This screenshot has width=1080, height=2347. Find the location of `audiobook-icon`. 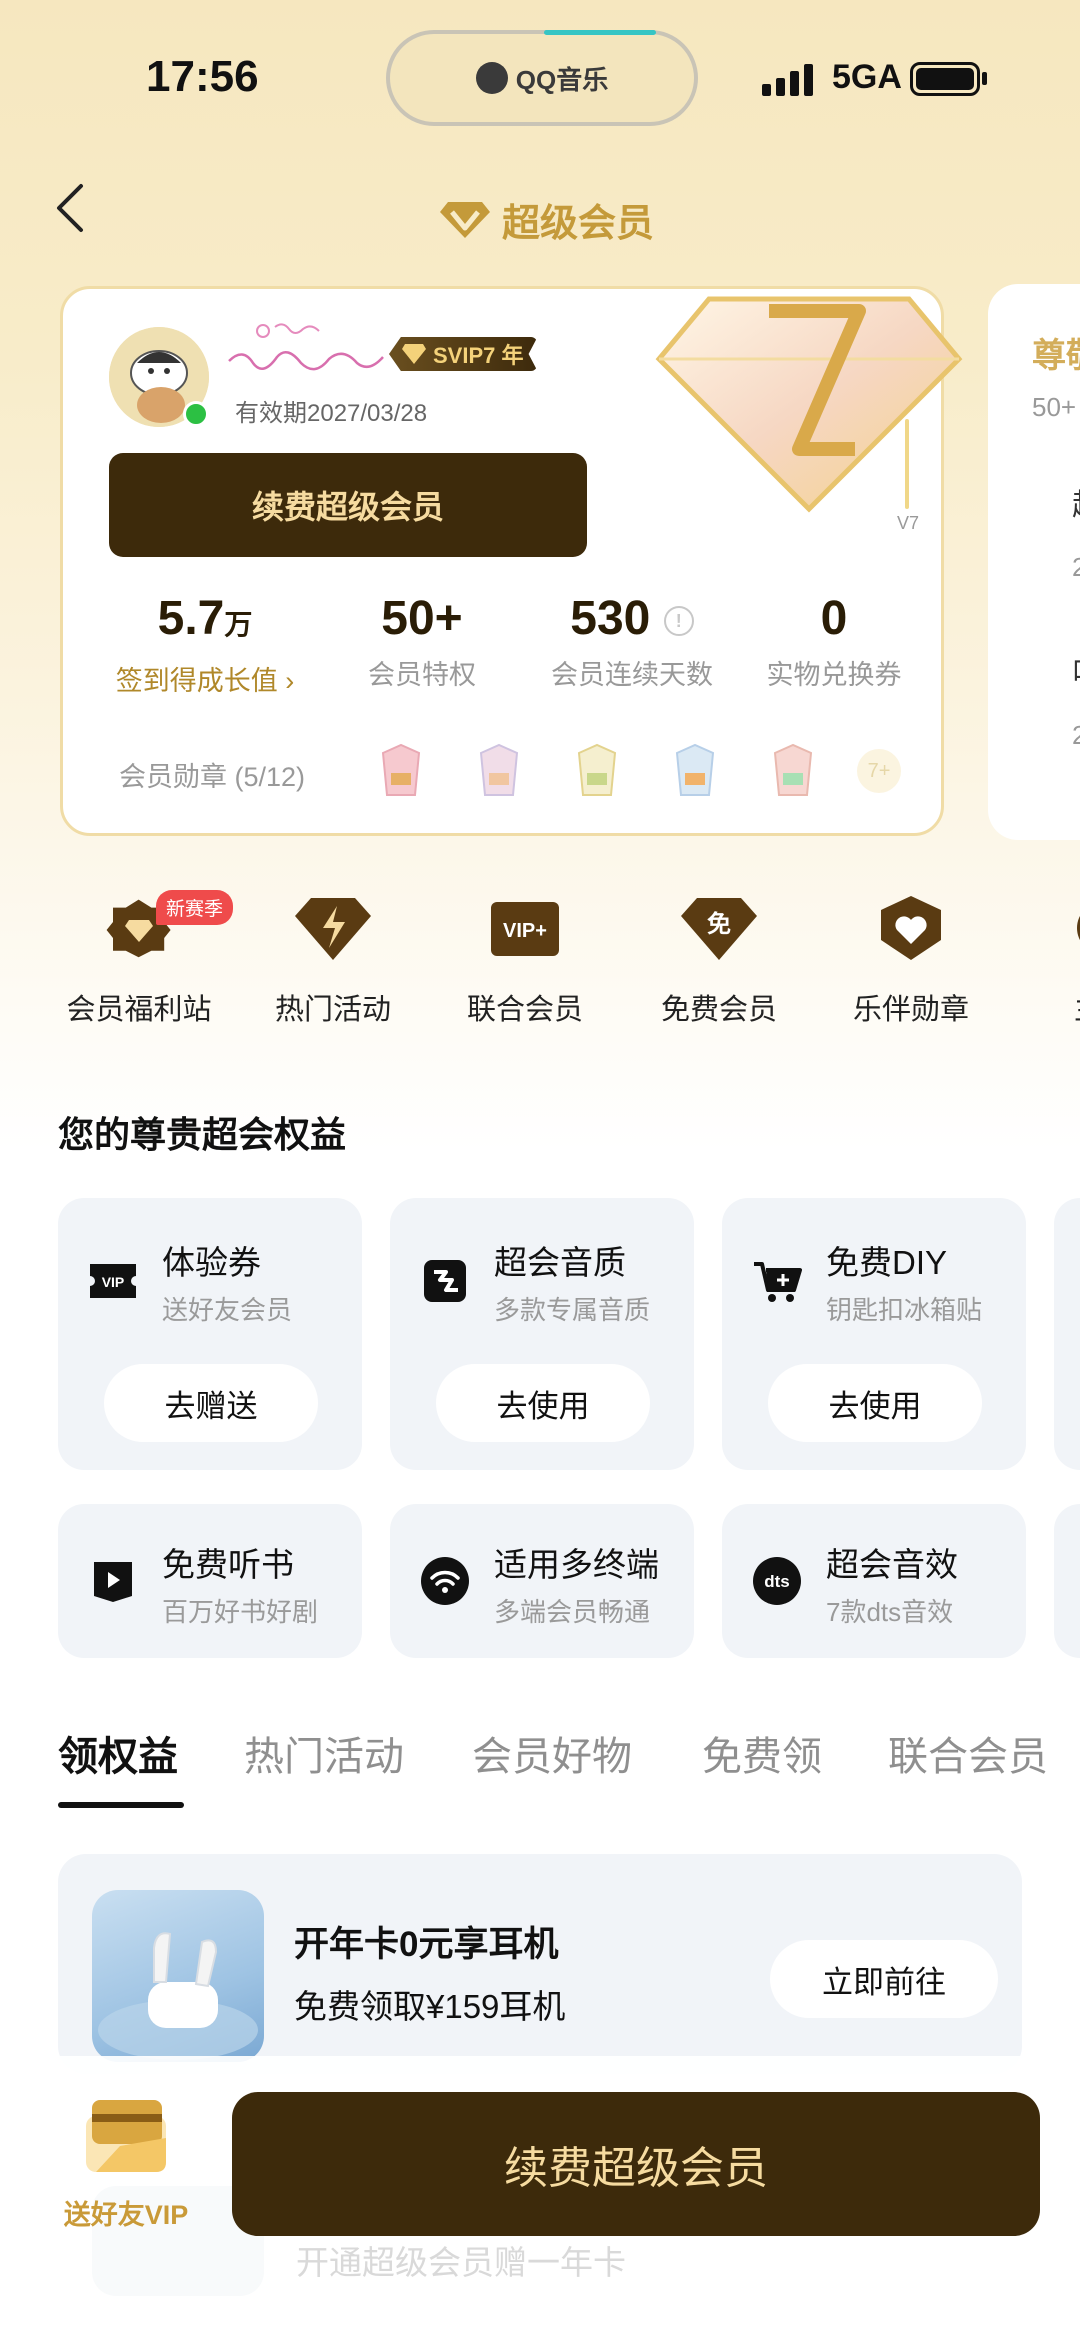

audiobook-icon is located at coordinates (113, 1582).